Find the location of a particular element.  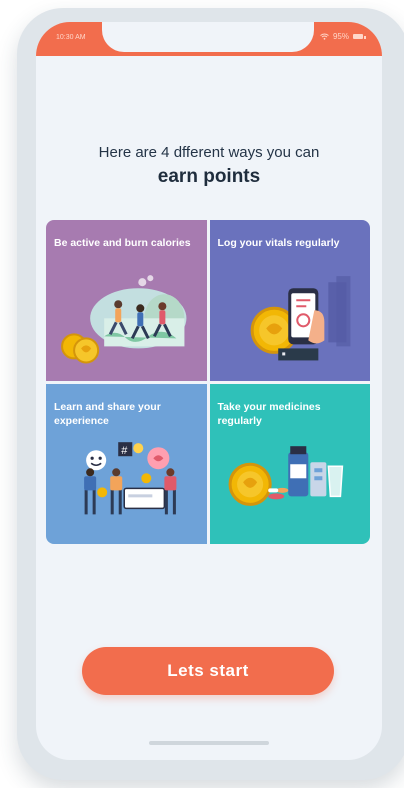

status-bar: 10:30 AM 95% is located at coordinates (209, 39).